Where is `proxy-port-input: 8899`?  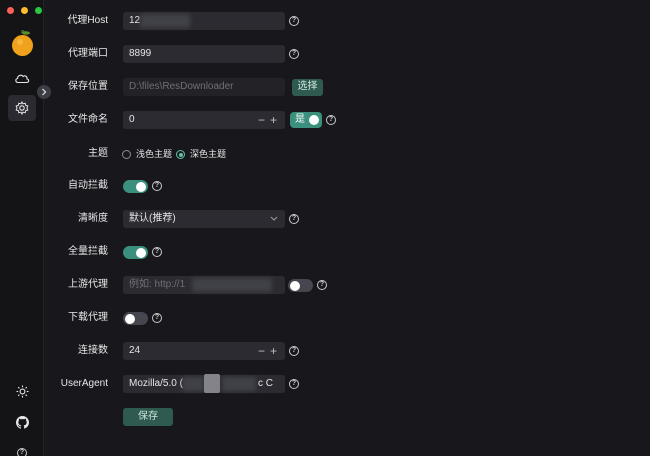 proxy-port-input: 8899 is located at coordinates (204, 54).